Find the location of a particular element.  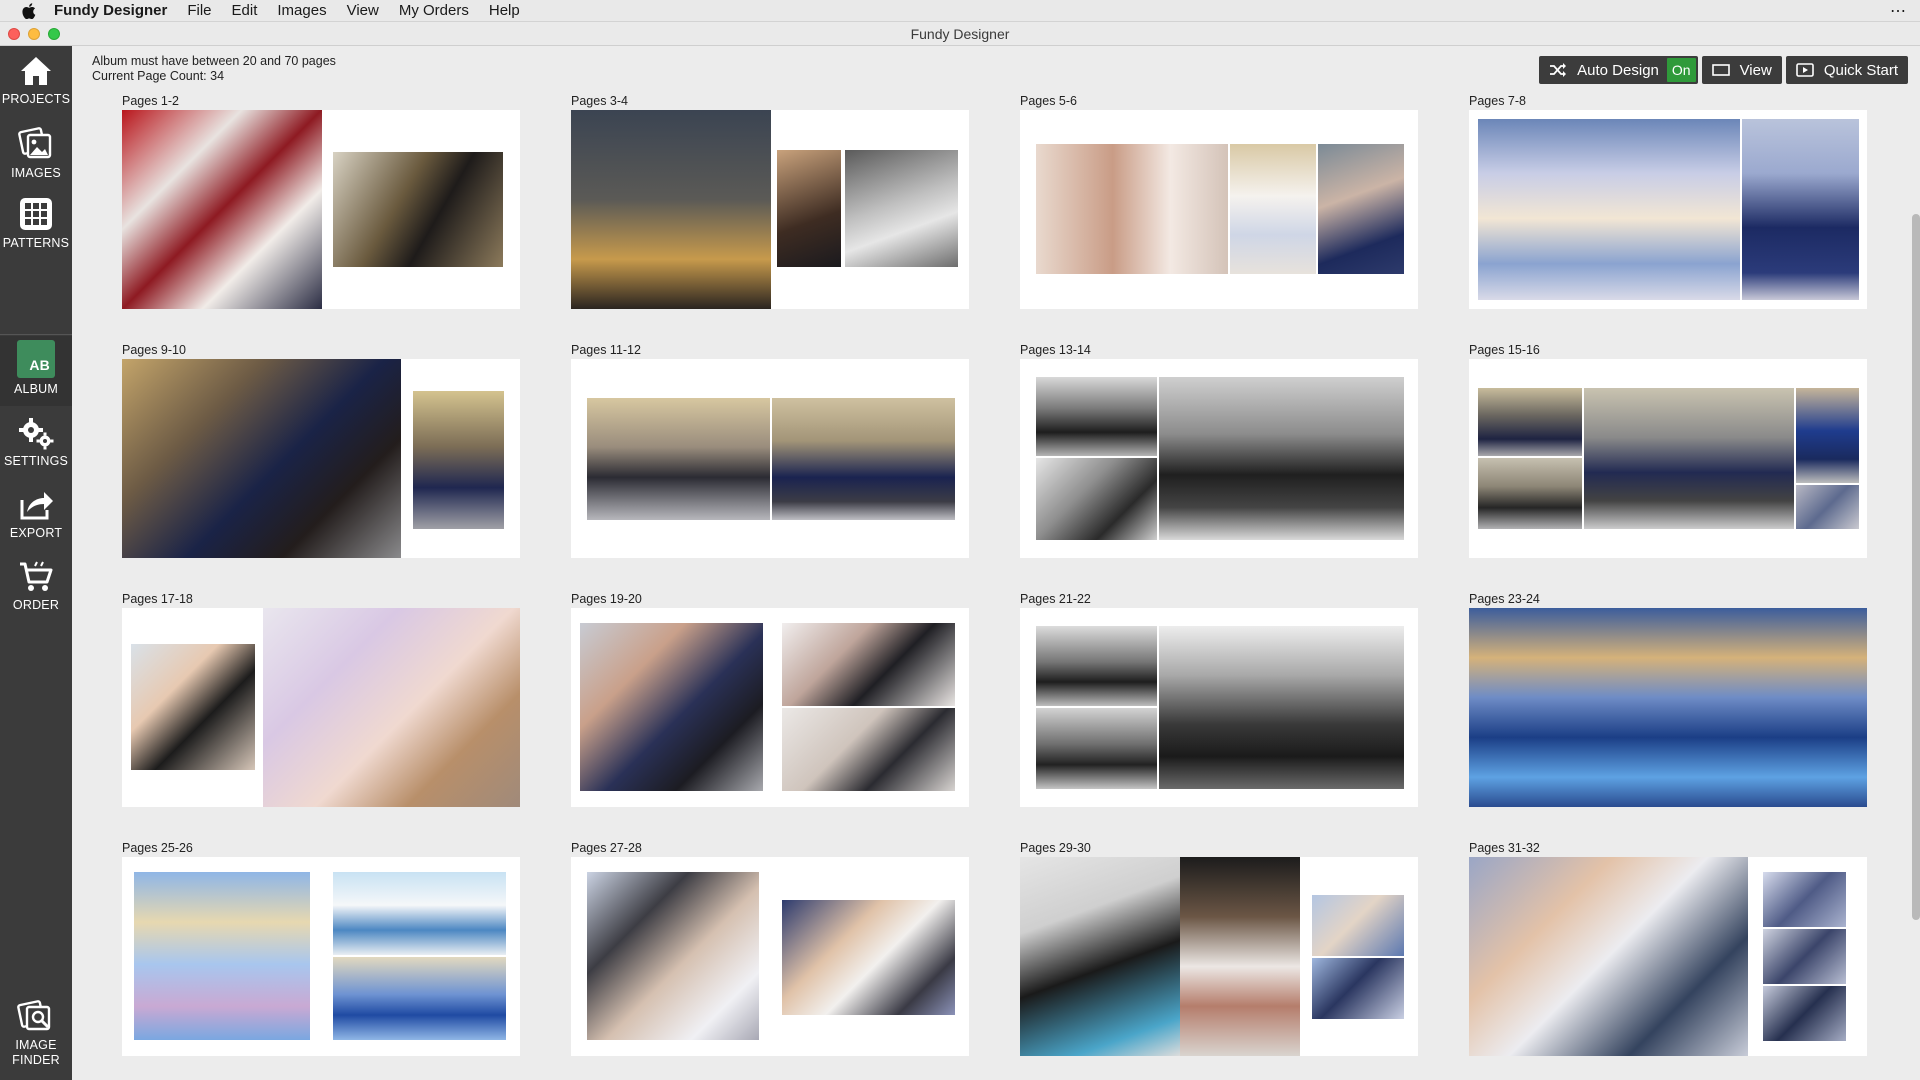

minimize-window-button is located at coordinates (34, 34).